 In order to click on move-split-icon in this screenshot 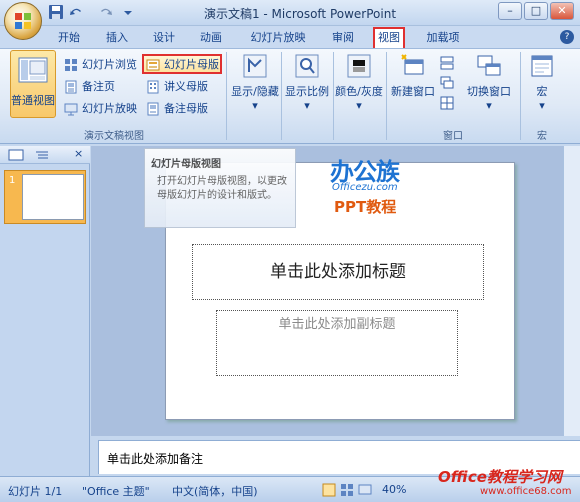, I will do `click(447, 103)`.